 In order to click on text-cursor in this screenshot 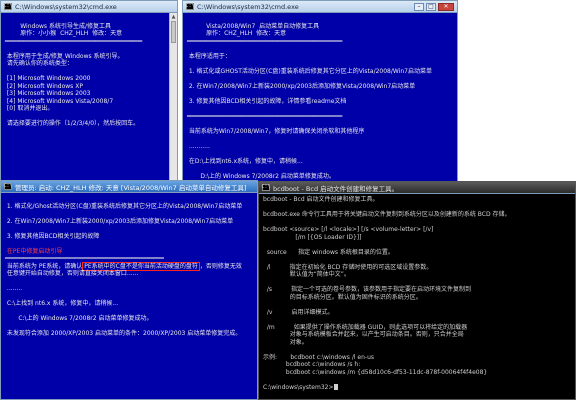, I will do `click(335, 386)`.